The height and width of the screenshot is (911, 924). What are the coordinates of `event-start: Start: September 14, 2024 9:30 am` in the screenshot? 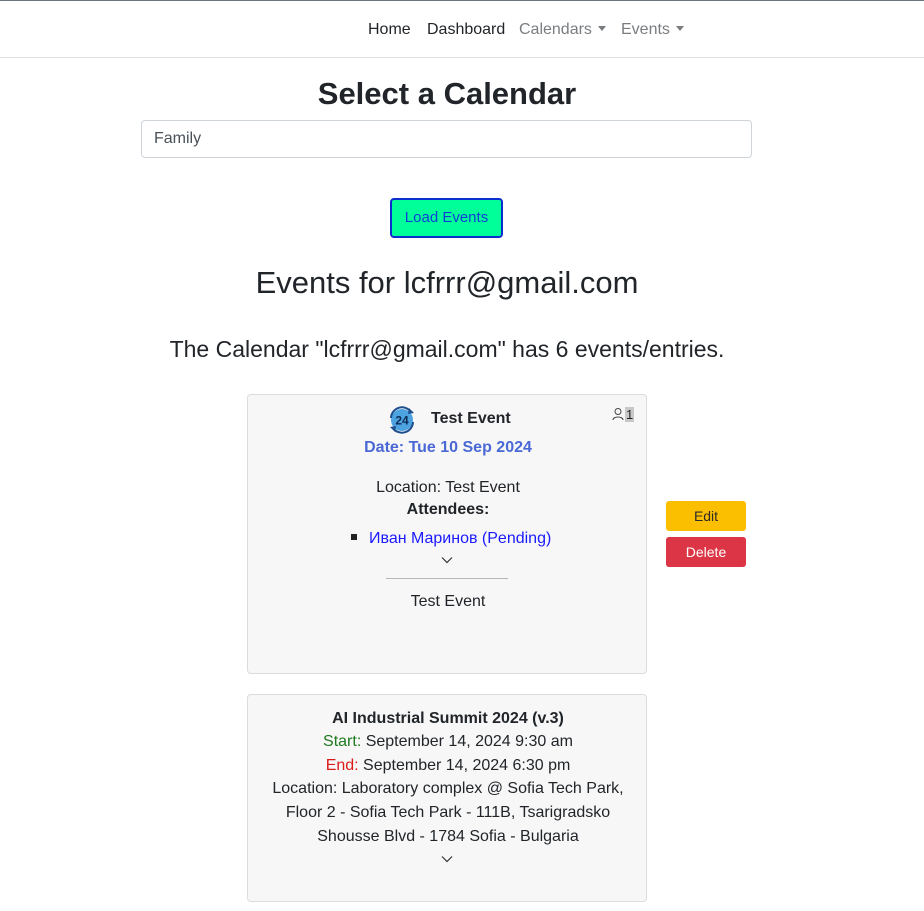 It's located at (448, 742).